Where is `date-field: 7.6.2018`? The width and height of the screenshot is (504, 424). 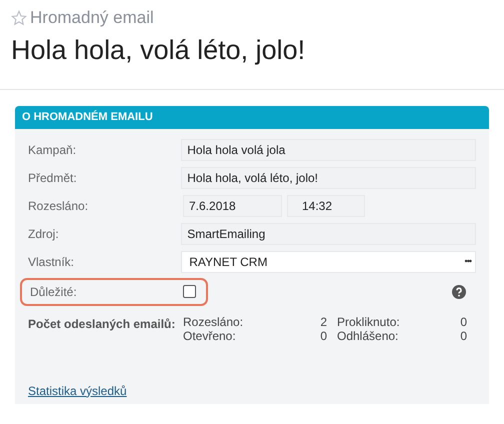
date-field: 7.6.2018 is located at coordinates (232, 205).